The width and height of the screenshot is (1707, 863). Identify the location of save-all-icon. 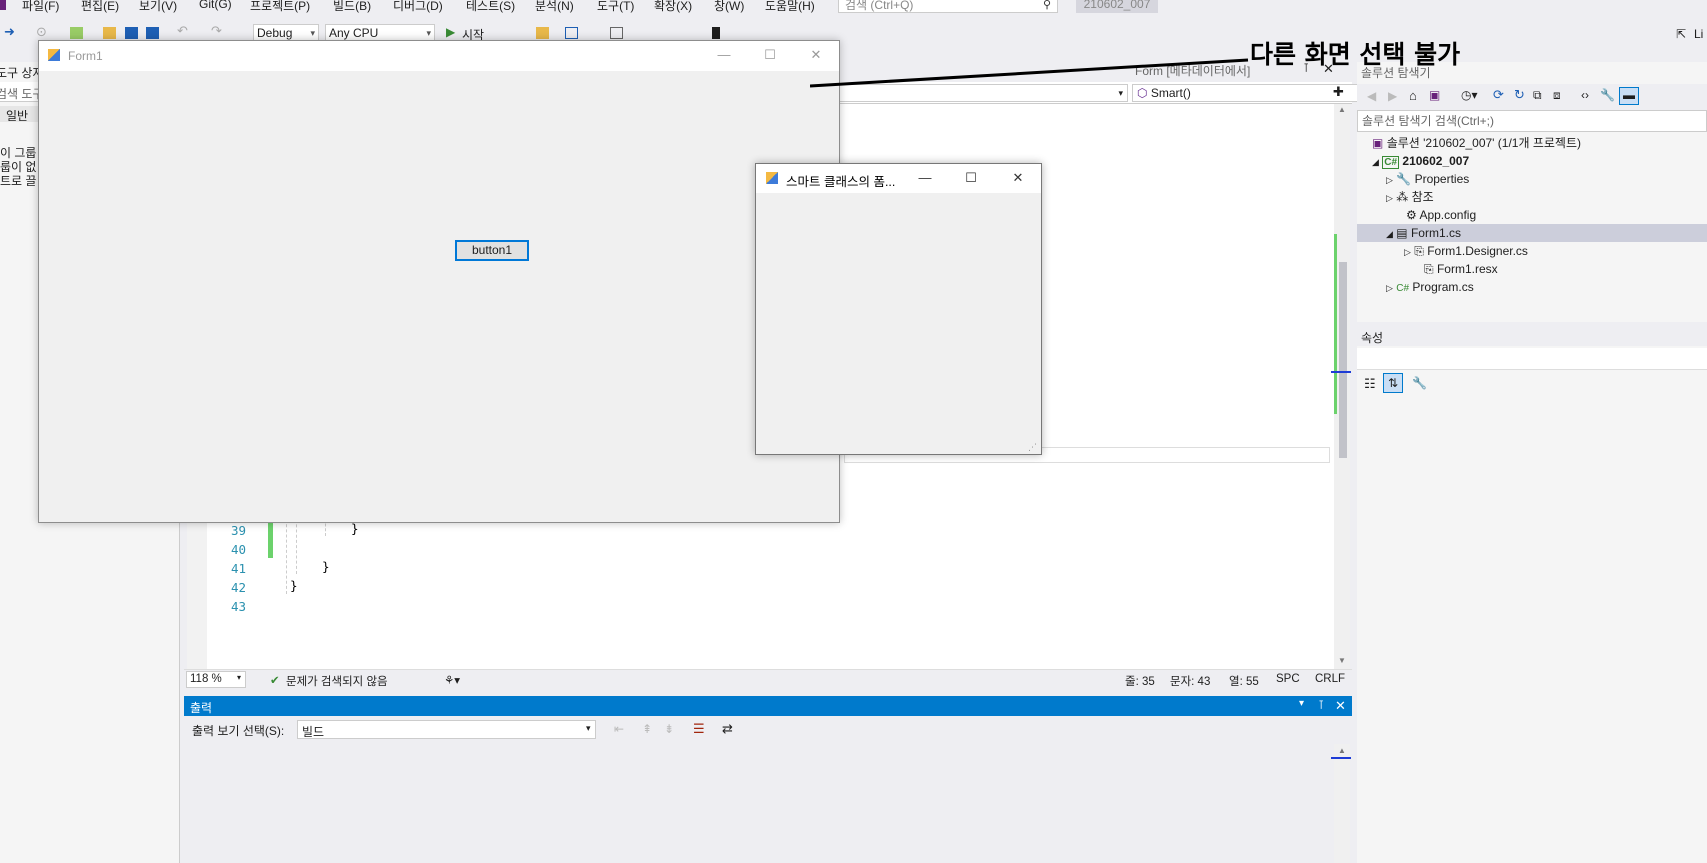
(152, 33).